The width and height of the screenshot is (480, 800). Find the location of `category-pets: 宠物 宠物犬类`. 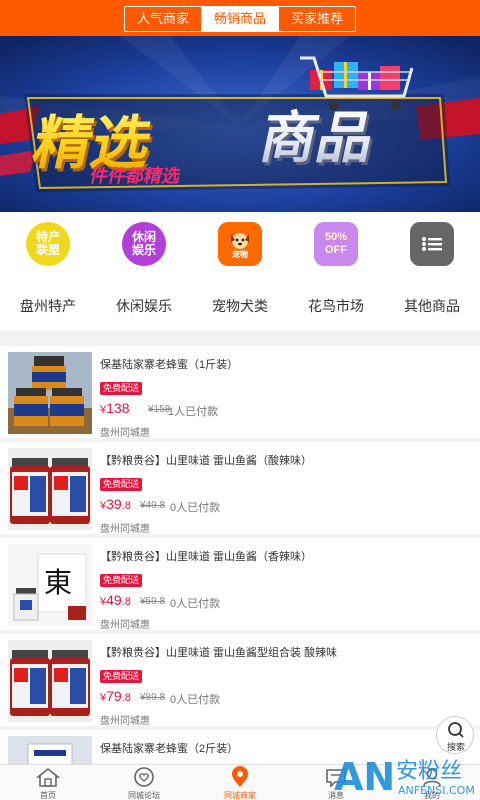

category-pets: 宠物 宠物犬类 is located at coordinates (240, 271).